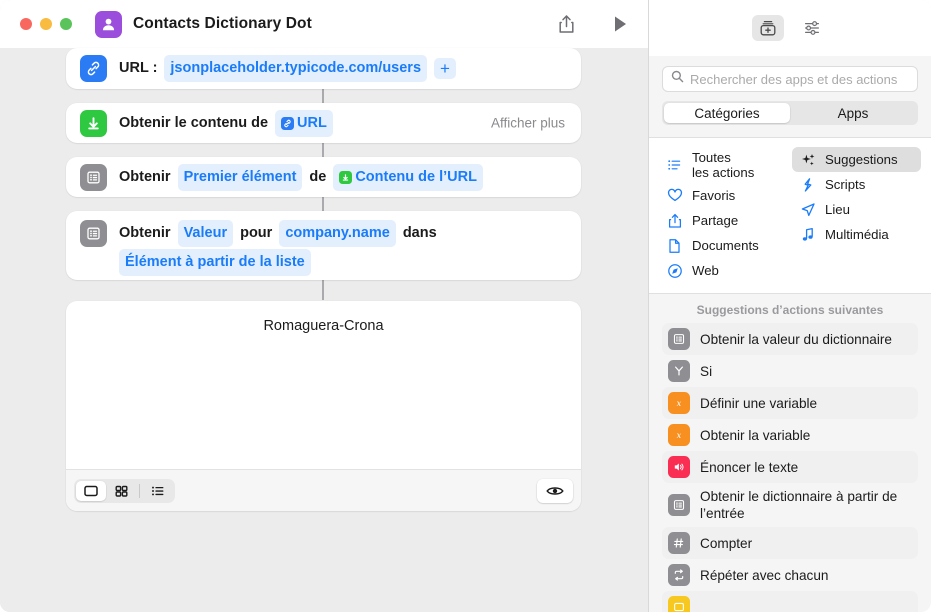 The image size is (931, 612). What do you see at coordinates (856, 209) in the screenshot?
I see `sidebar-item-lieu: Lieu` at bounding box center [856, 209].